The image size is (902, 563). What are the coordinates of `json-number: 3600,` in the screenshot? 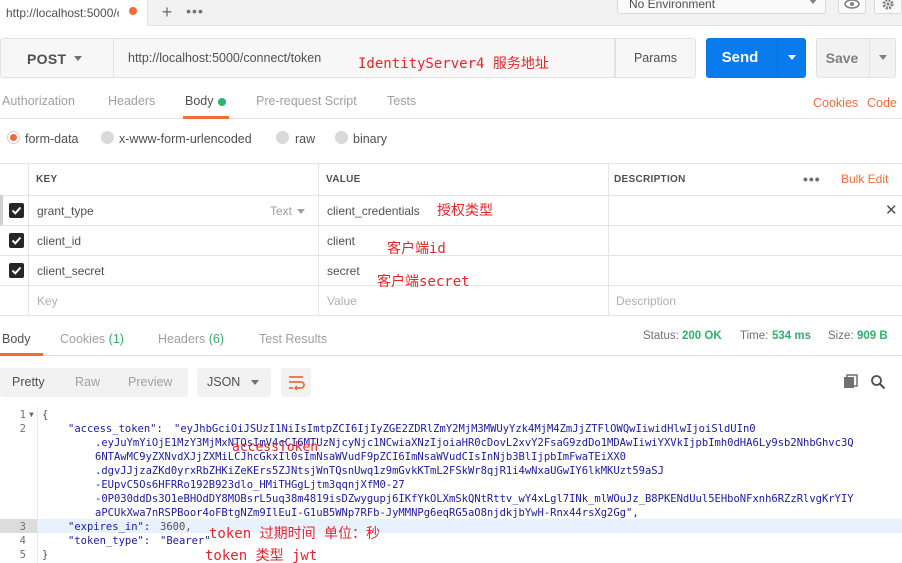 It's located at (176, 527).